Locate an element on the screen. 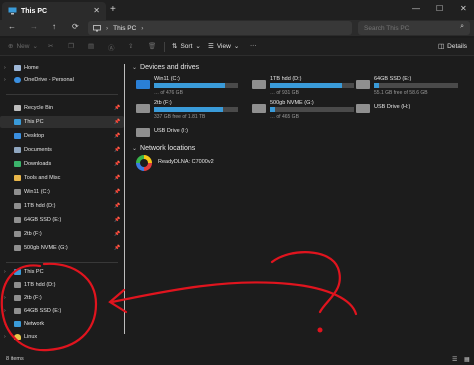 The image size is (474, 365). desktop-icon is located at coordinates (17, 136).